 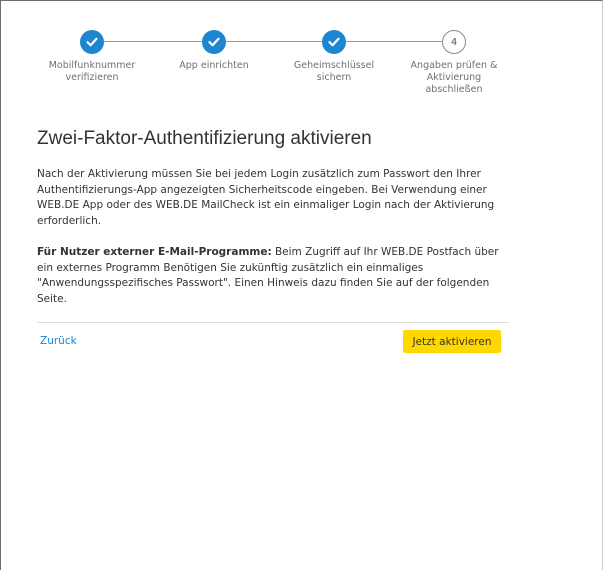 I want to click on back-link: Zurück, so click(x=58, y=341).